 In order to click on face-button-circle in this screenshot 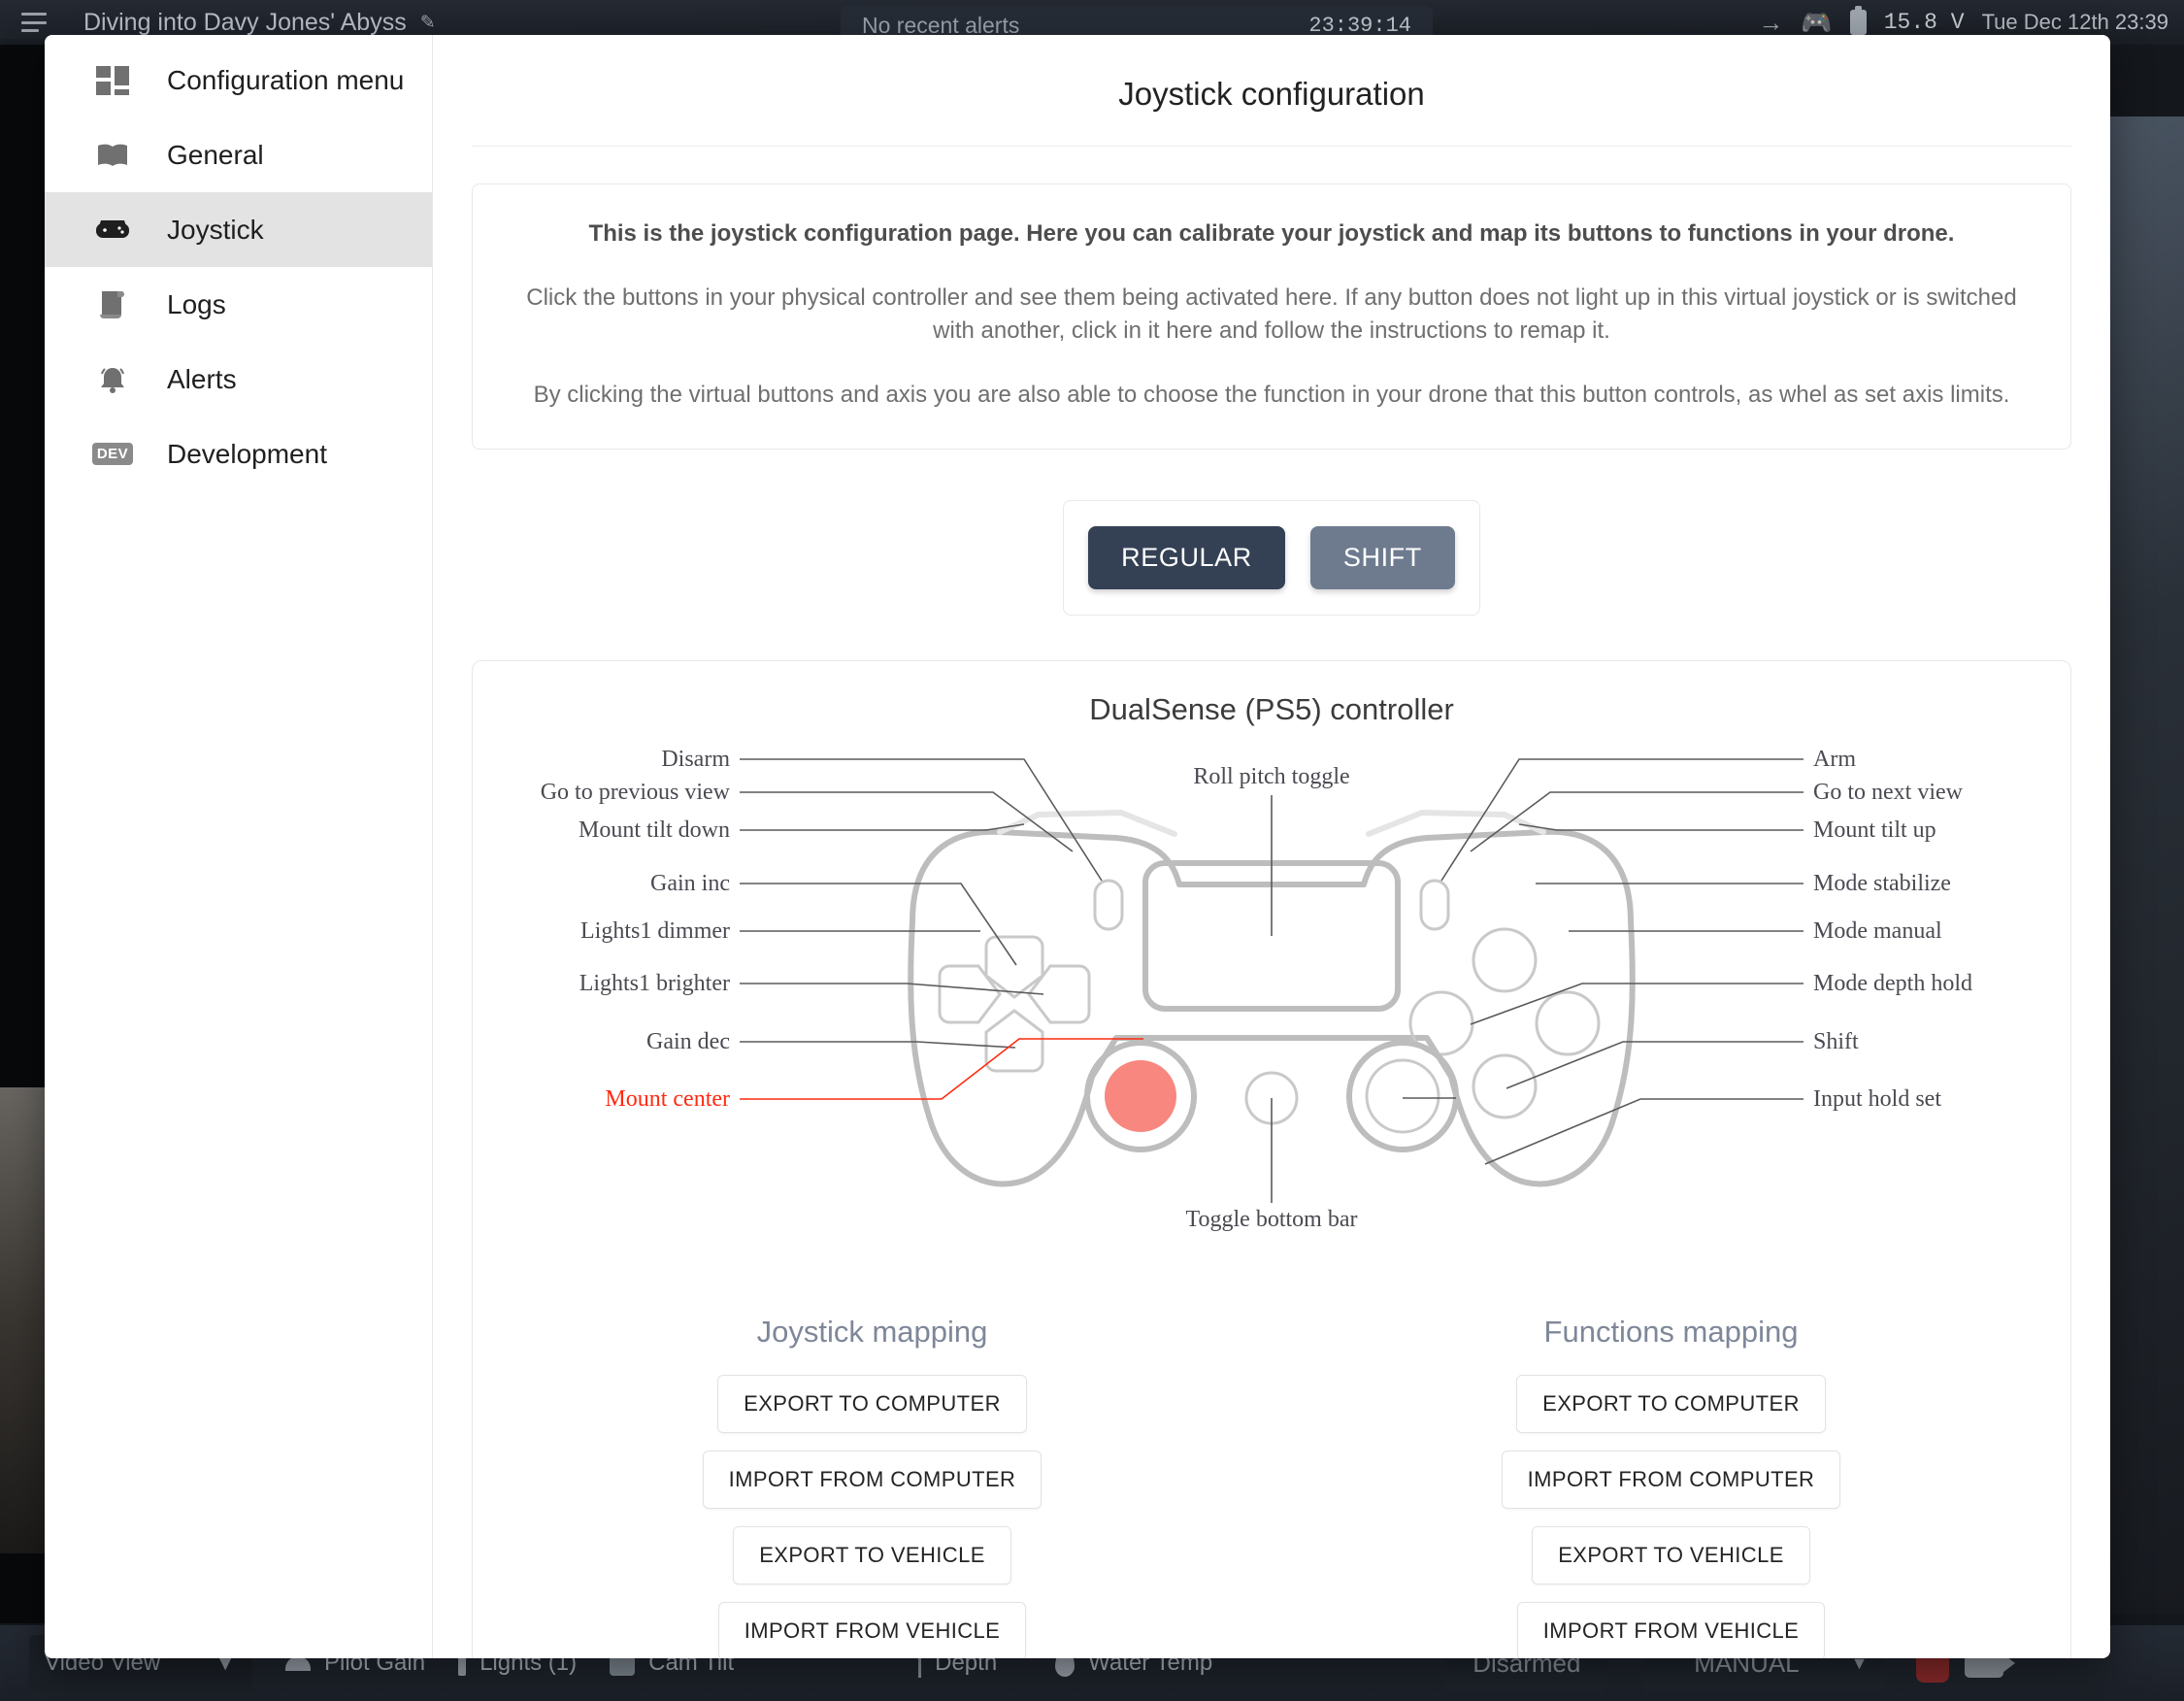, I will do `click(1568, 1023)`.